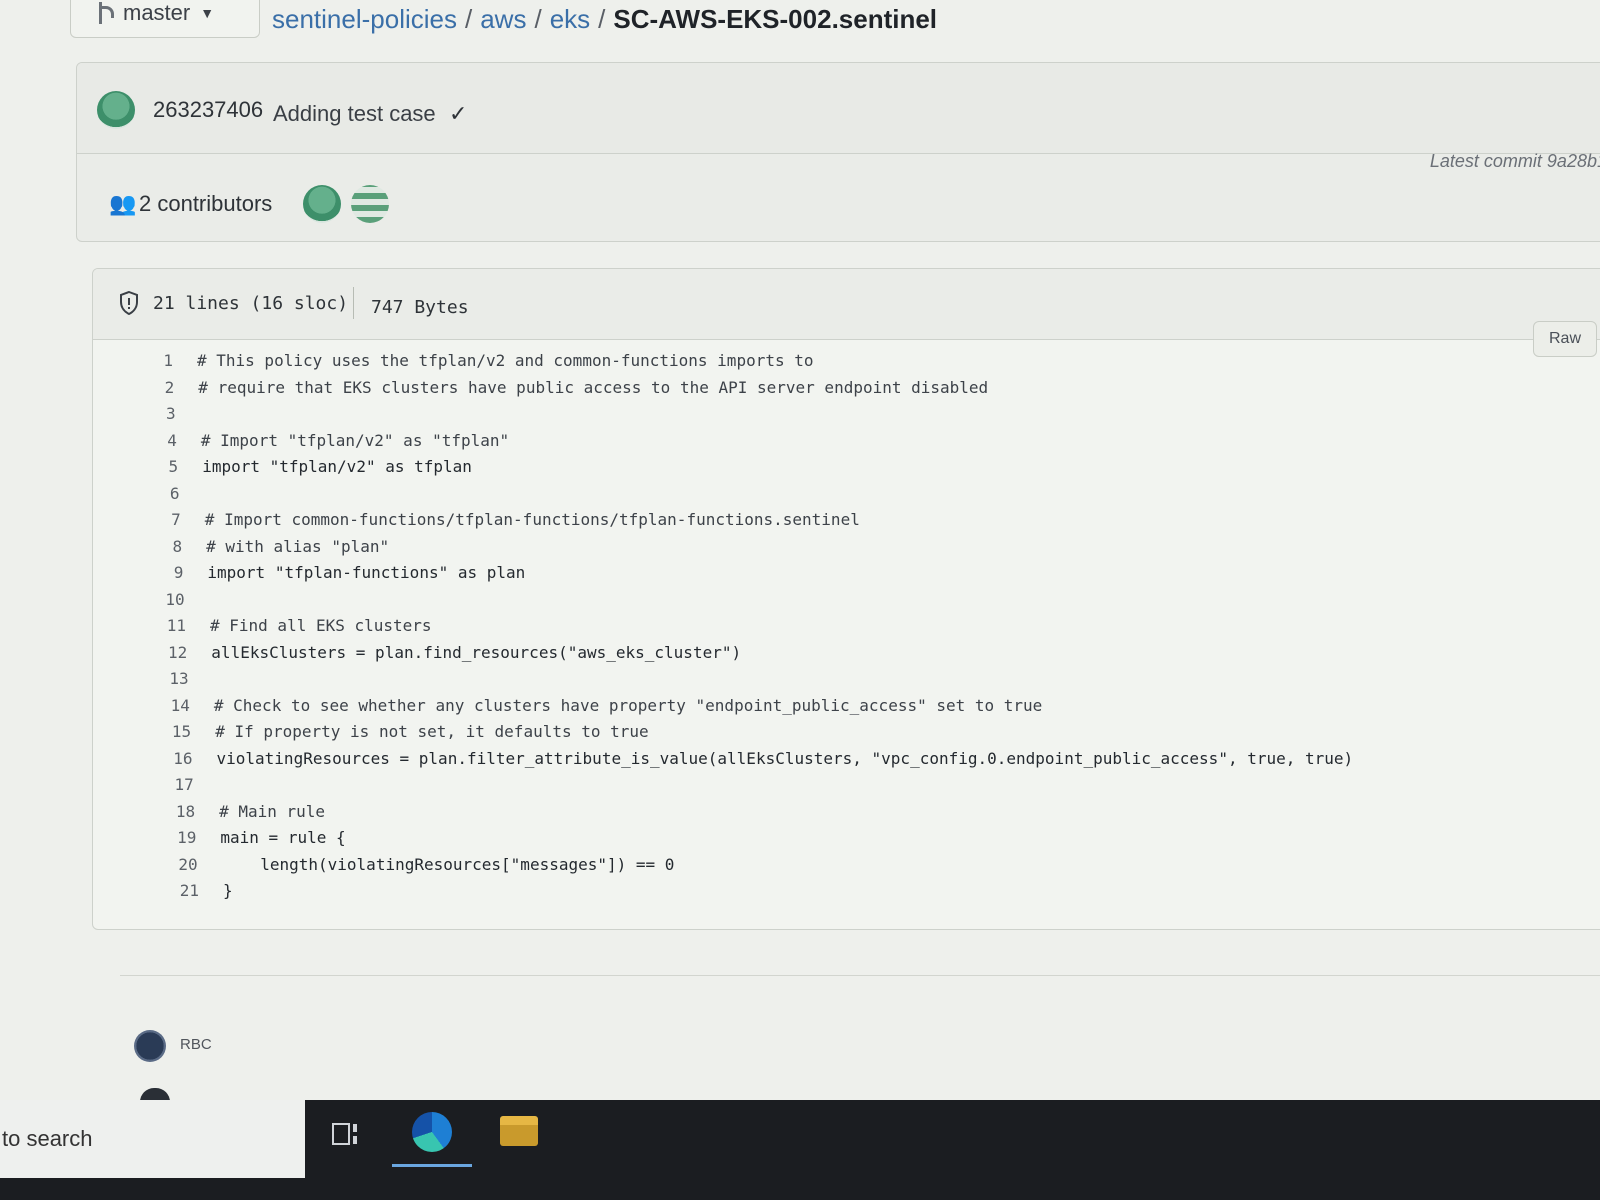  I want to click on line-code: main = rule {, so click(283, 837).